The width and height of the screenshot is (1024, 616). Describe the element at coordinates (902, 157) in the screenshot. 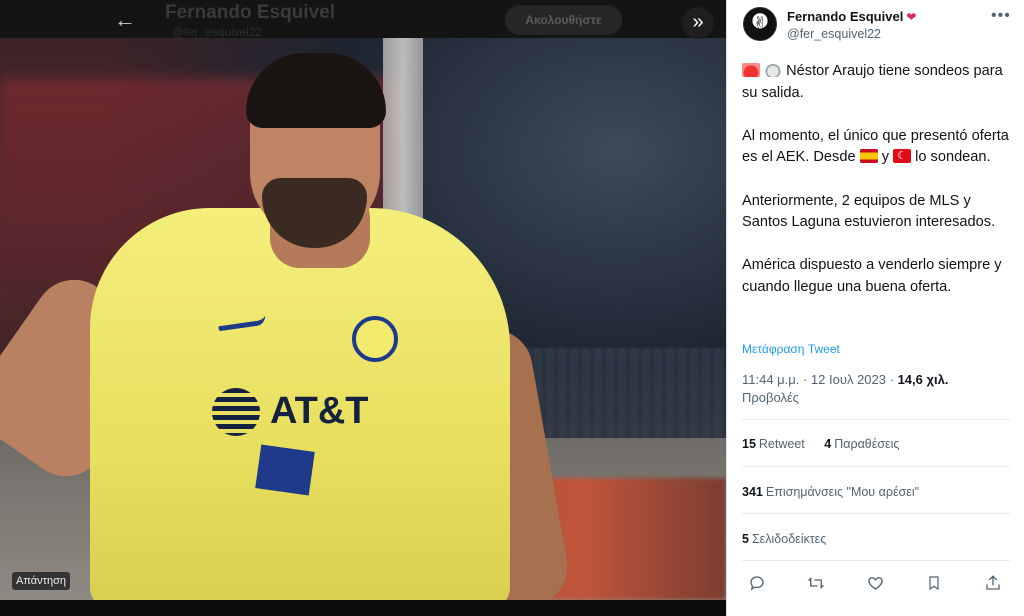

I see `turkey-flag-icon` at that location.